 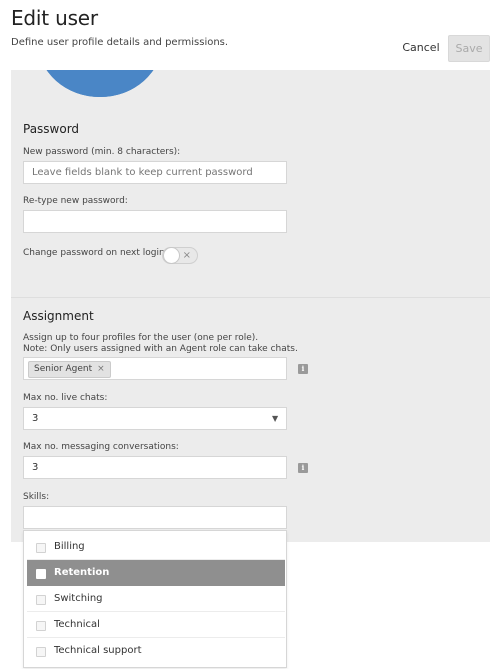 What do you see at coordinates (171, 255) in the screenshot?
I see `toggle-knob` at bounding box center [171, 255].